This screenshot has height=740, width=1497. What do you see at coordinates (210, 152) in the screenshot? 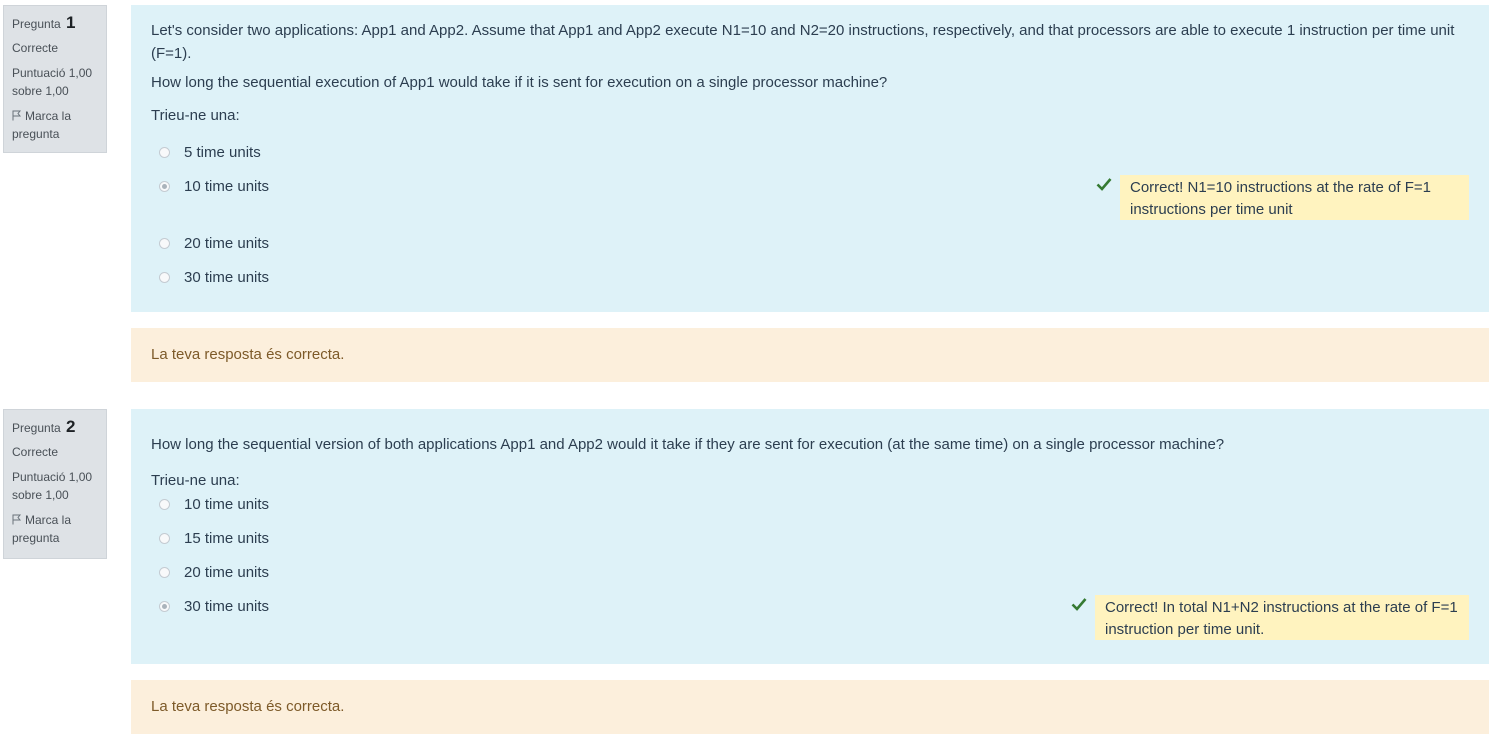
I see `answer-option: 5 time units` at bounding box center [210, 152].